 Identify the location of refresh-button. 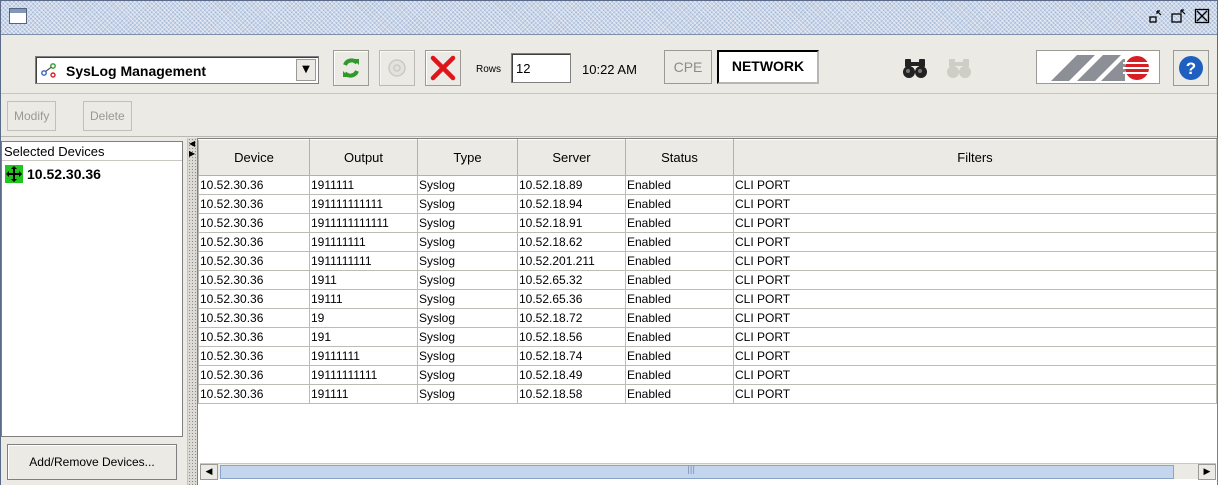
(351, 68).